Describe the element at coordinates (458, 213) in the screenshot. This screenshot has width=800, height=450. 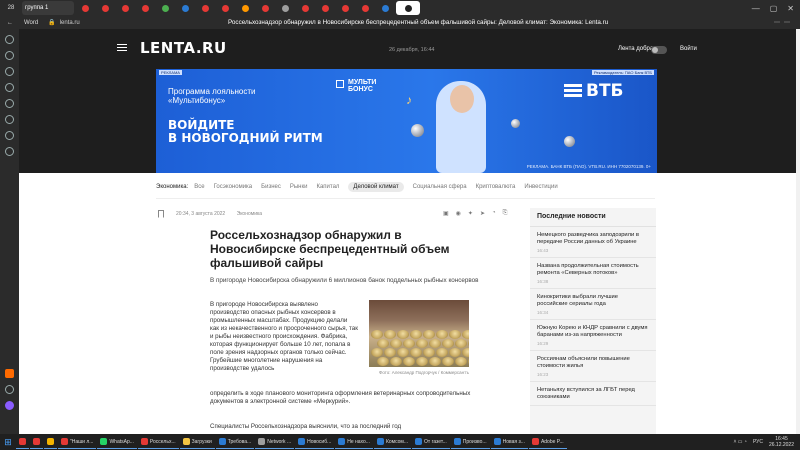
I see `share-icon: ◉` at that location.